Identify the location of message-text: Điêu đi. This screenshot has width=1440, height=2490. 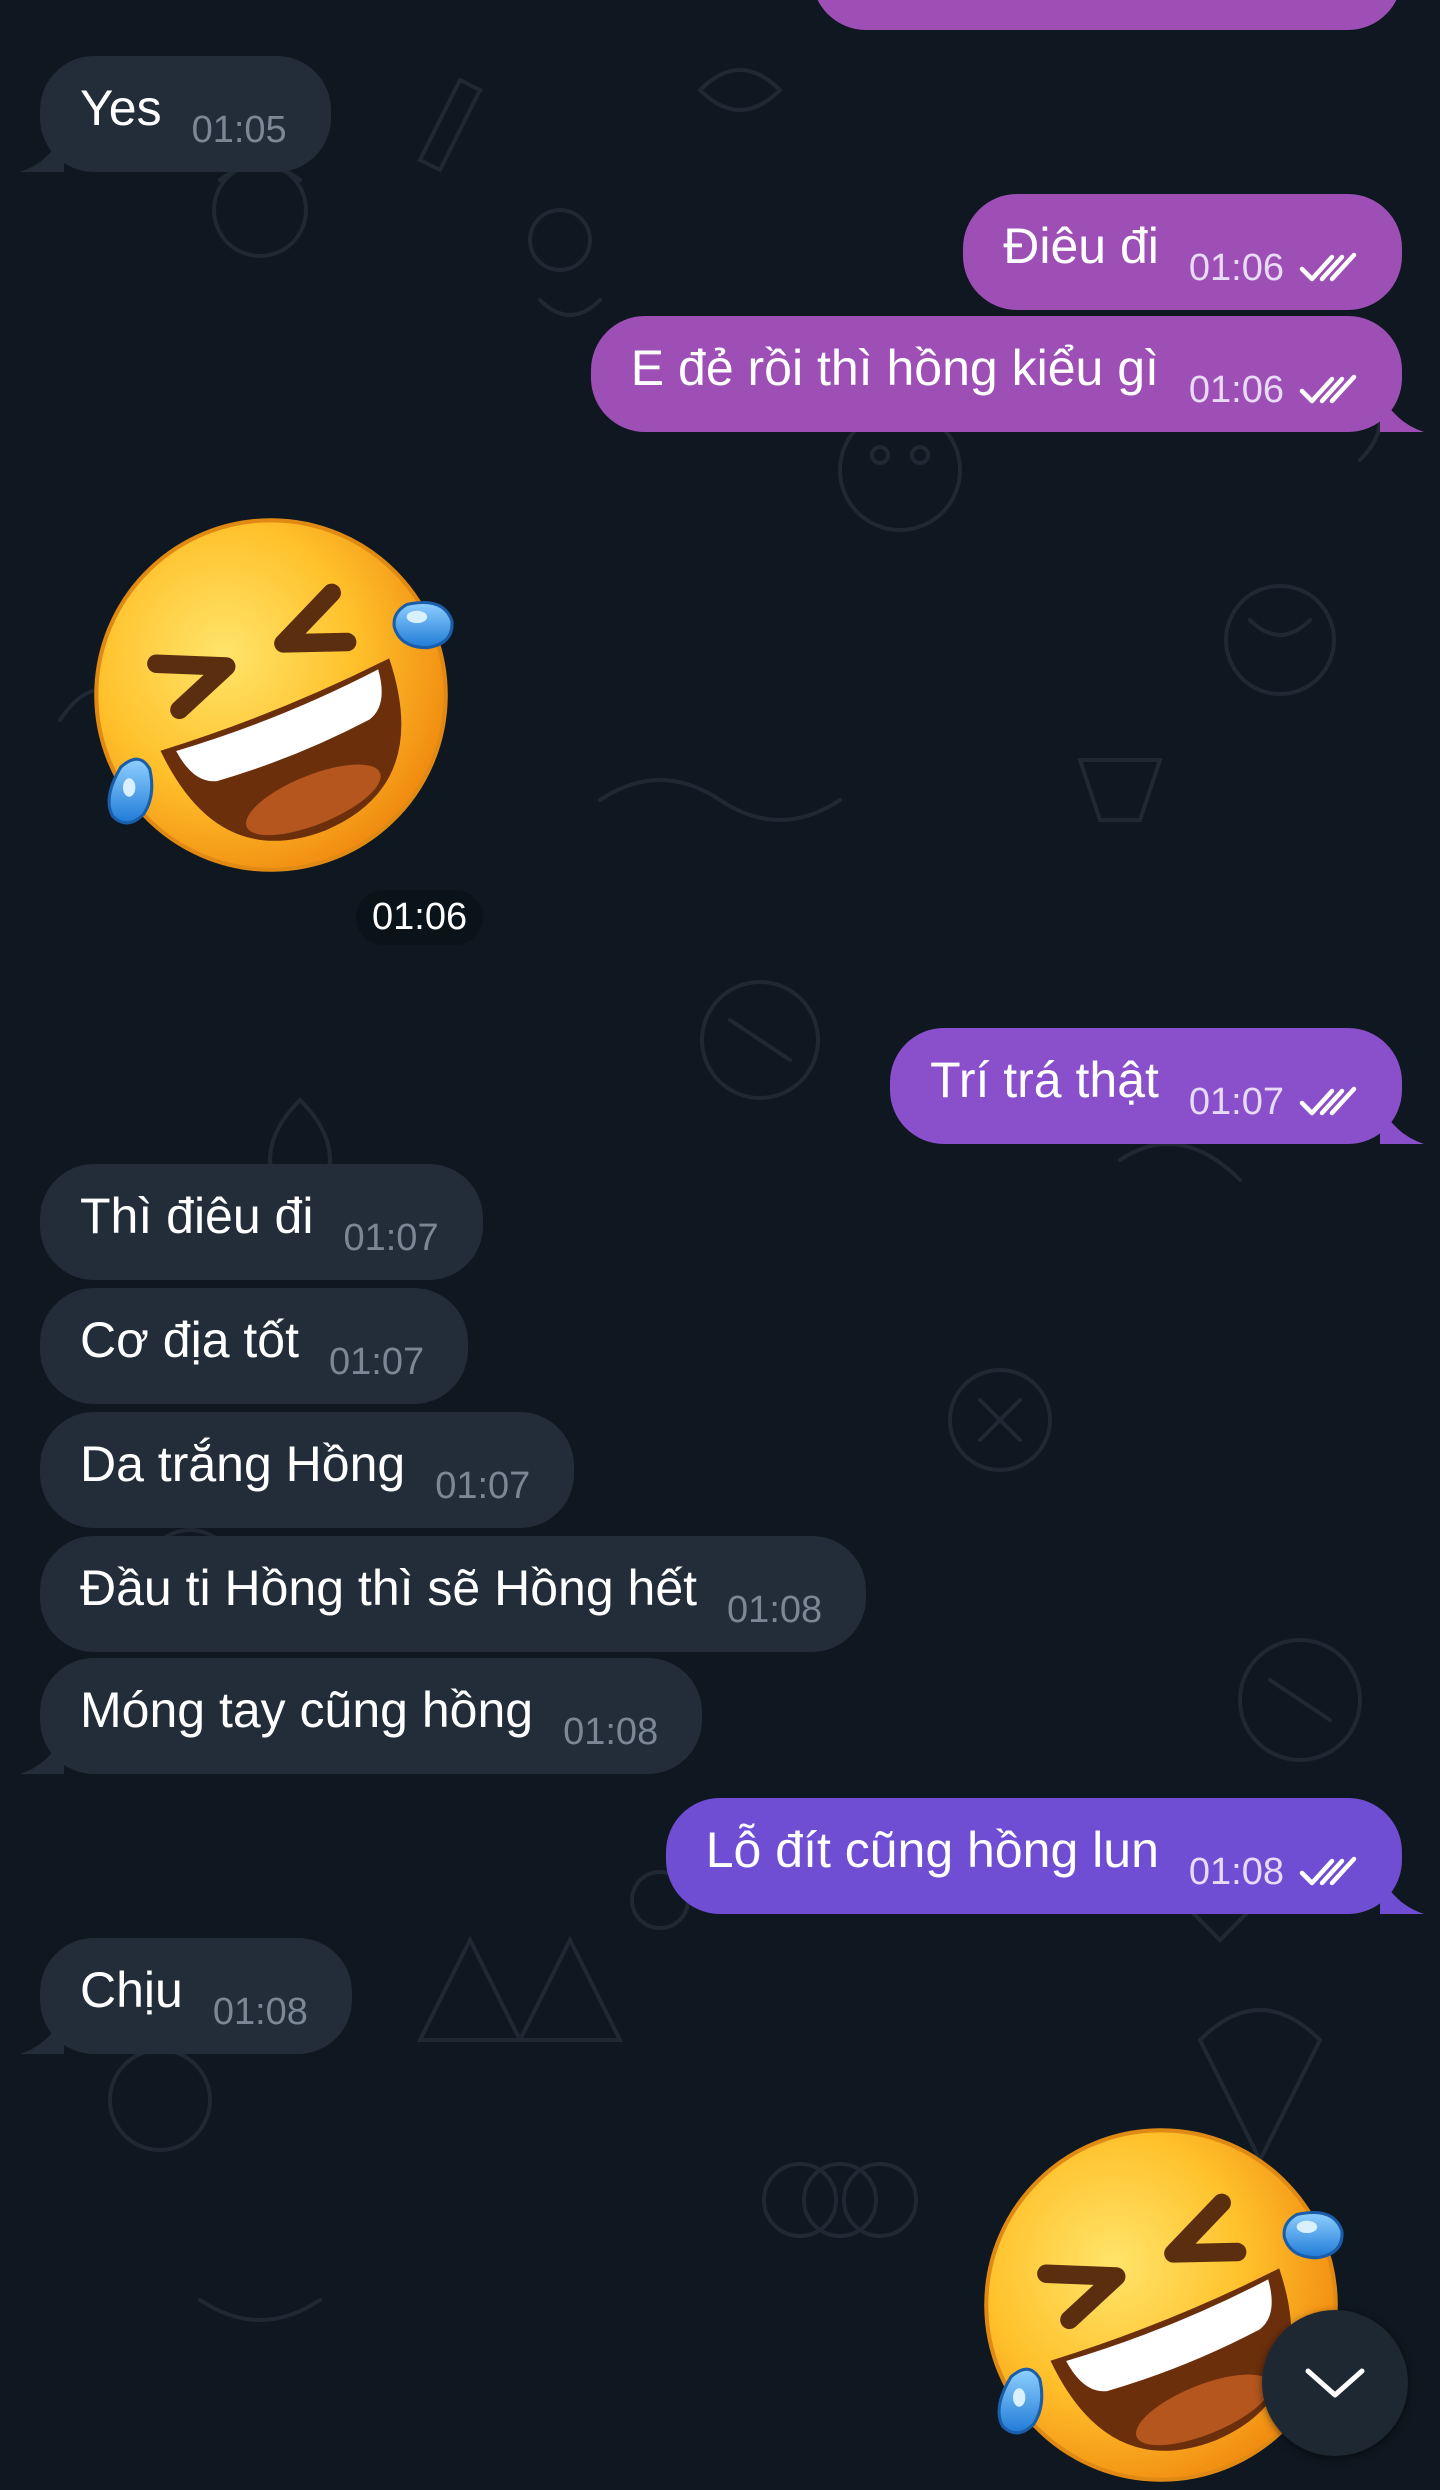
(1081, 246).